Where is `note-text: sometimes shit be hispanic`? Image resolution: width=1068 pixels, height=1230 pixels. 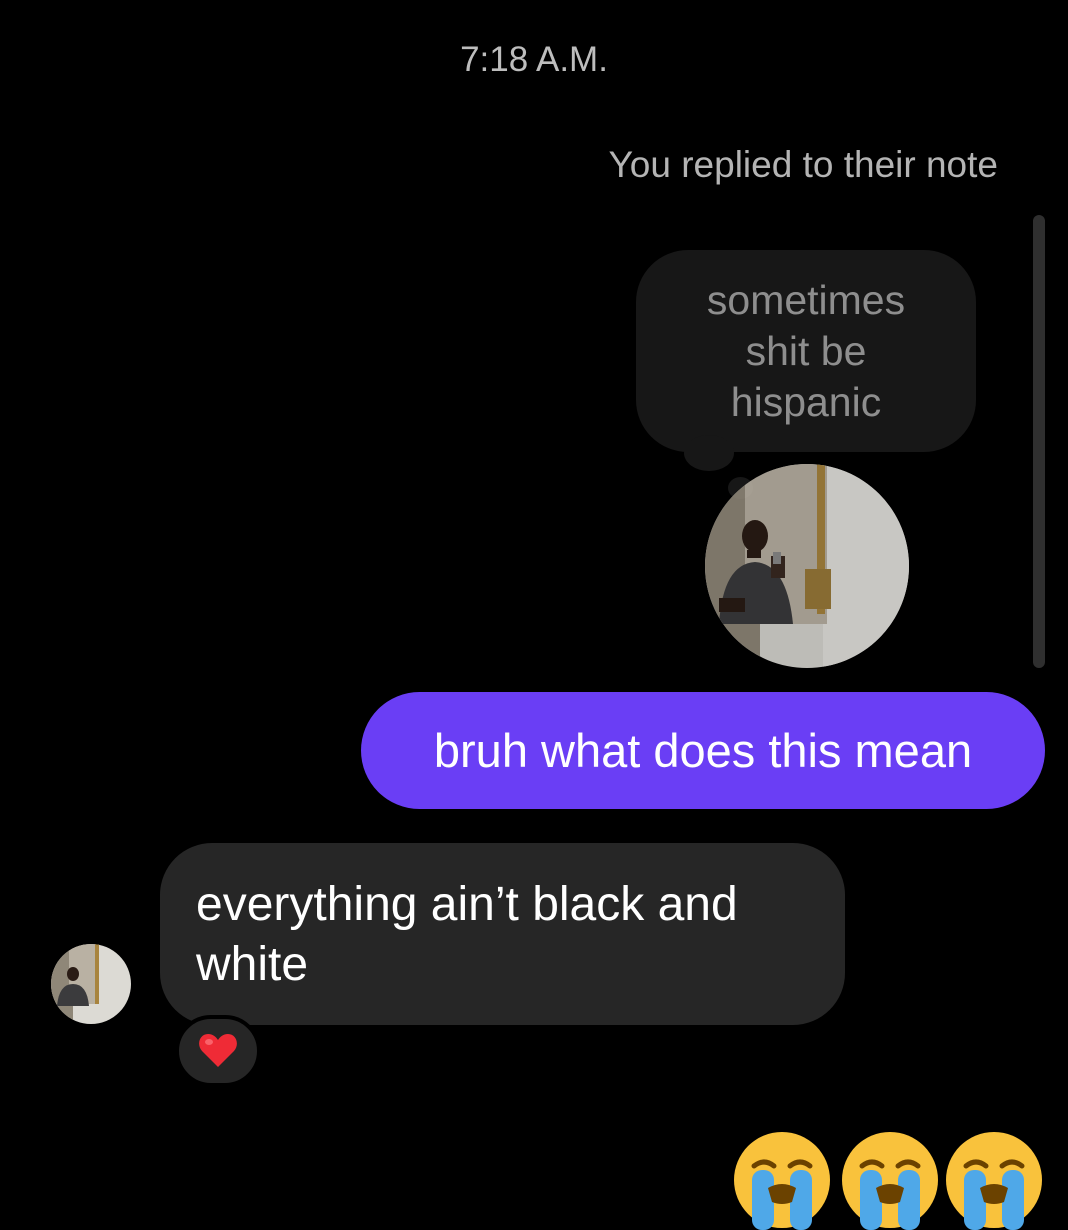 note-text: sometimes shit be hispanic is located at coordinates (806, 350).